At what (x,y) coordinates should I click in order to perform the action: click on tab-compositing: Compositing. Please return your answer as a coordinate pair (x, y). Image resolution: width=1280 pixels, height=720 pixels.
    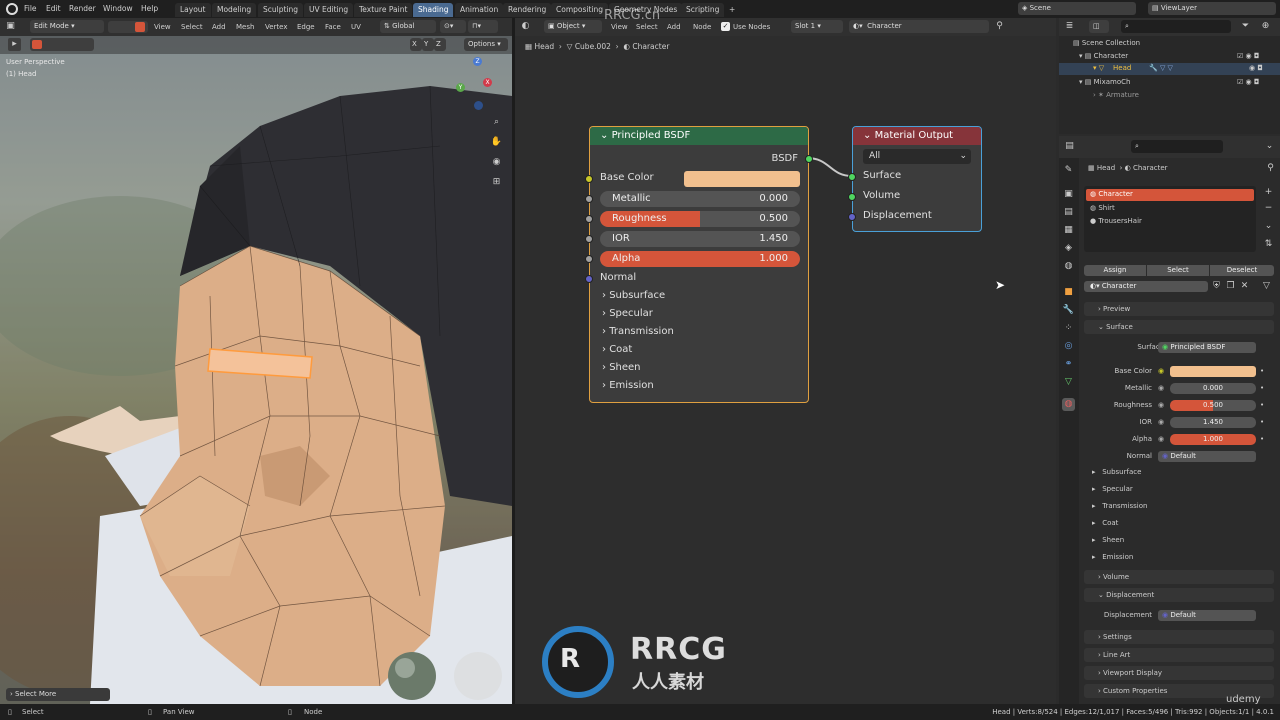
    Looking at the image, I should click on (580, 10).